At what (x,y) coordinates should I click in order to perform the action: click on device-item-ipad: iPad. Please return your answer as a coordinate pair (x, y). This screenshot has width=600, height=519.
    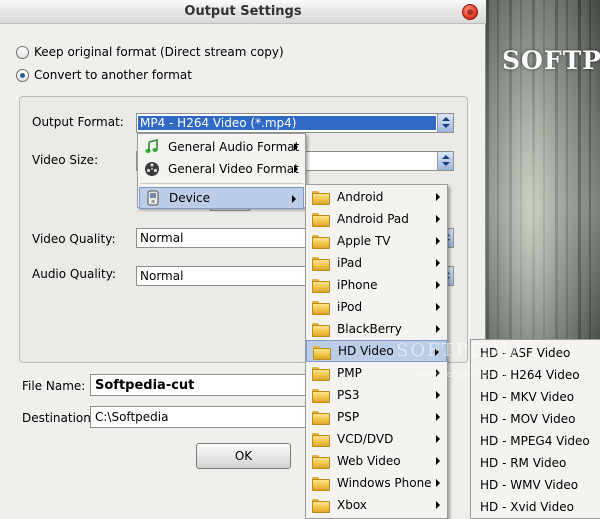
    Looking at the image, I should click on (376, 263).